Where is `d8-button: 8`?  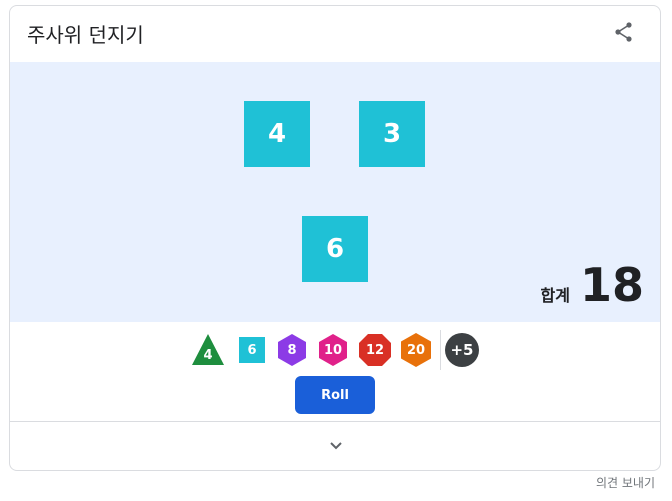
d8-button: 8 is located at coordinates (292, 350).